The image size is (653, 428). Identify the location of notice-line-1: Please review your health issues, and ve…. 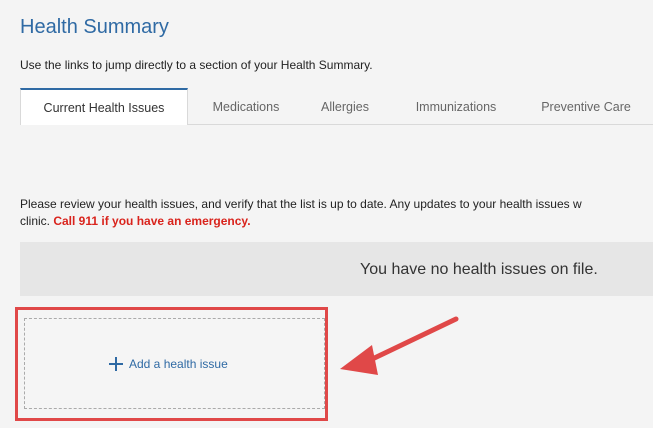
(301, 204).